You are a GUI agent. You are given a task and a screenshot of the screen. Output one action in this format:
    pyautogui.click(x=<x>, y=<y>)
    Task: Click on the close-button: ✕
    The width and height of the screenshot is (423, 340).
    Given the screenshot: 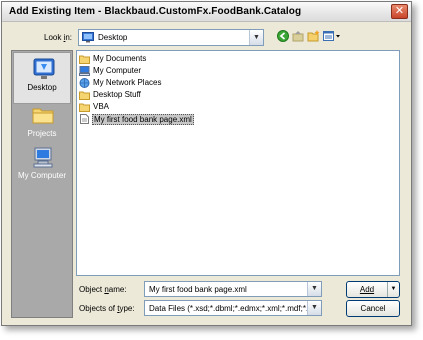 What is the action you would take?
    pyautogui.click(x=399, y=11)
    